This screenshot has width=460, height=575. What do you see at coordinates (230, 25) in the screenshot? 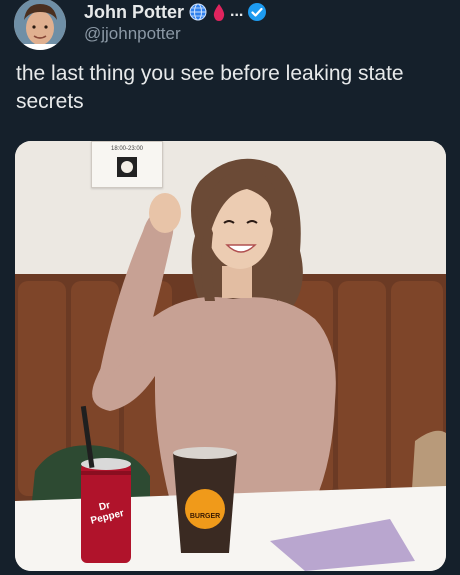
I see `tweet-header: John Potter ... @jjohnpotter` at bounding box center [230, 25].